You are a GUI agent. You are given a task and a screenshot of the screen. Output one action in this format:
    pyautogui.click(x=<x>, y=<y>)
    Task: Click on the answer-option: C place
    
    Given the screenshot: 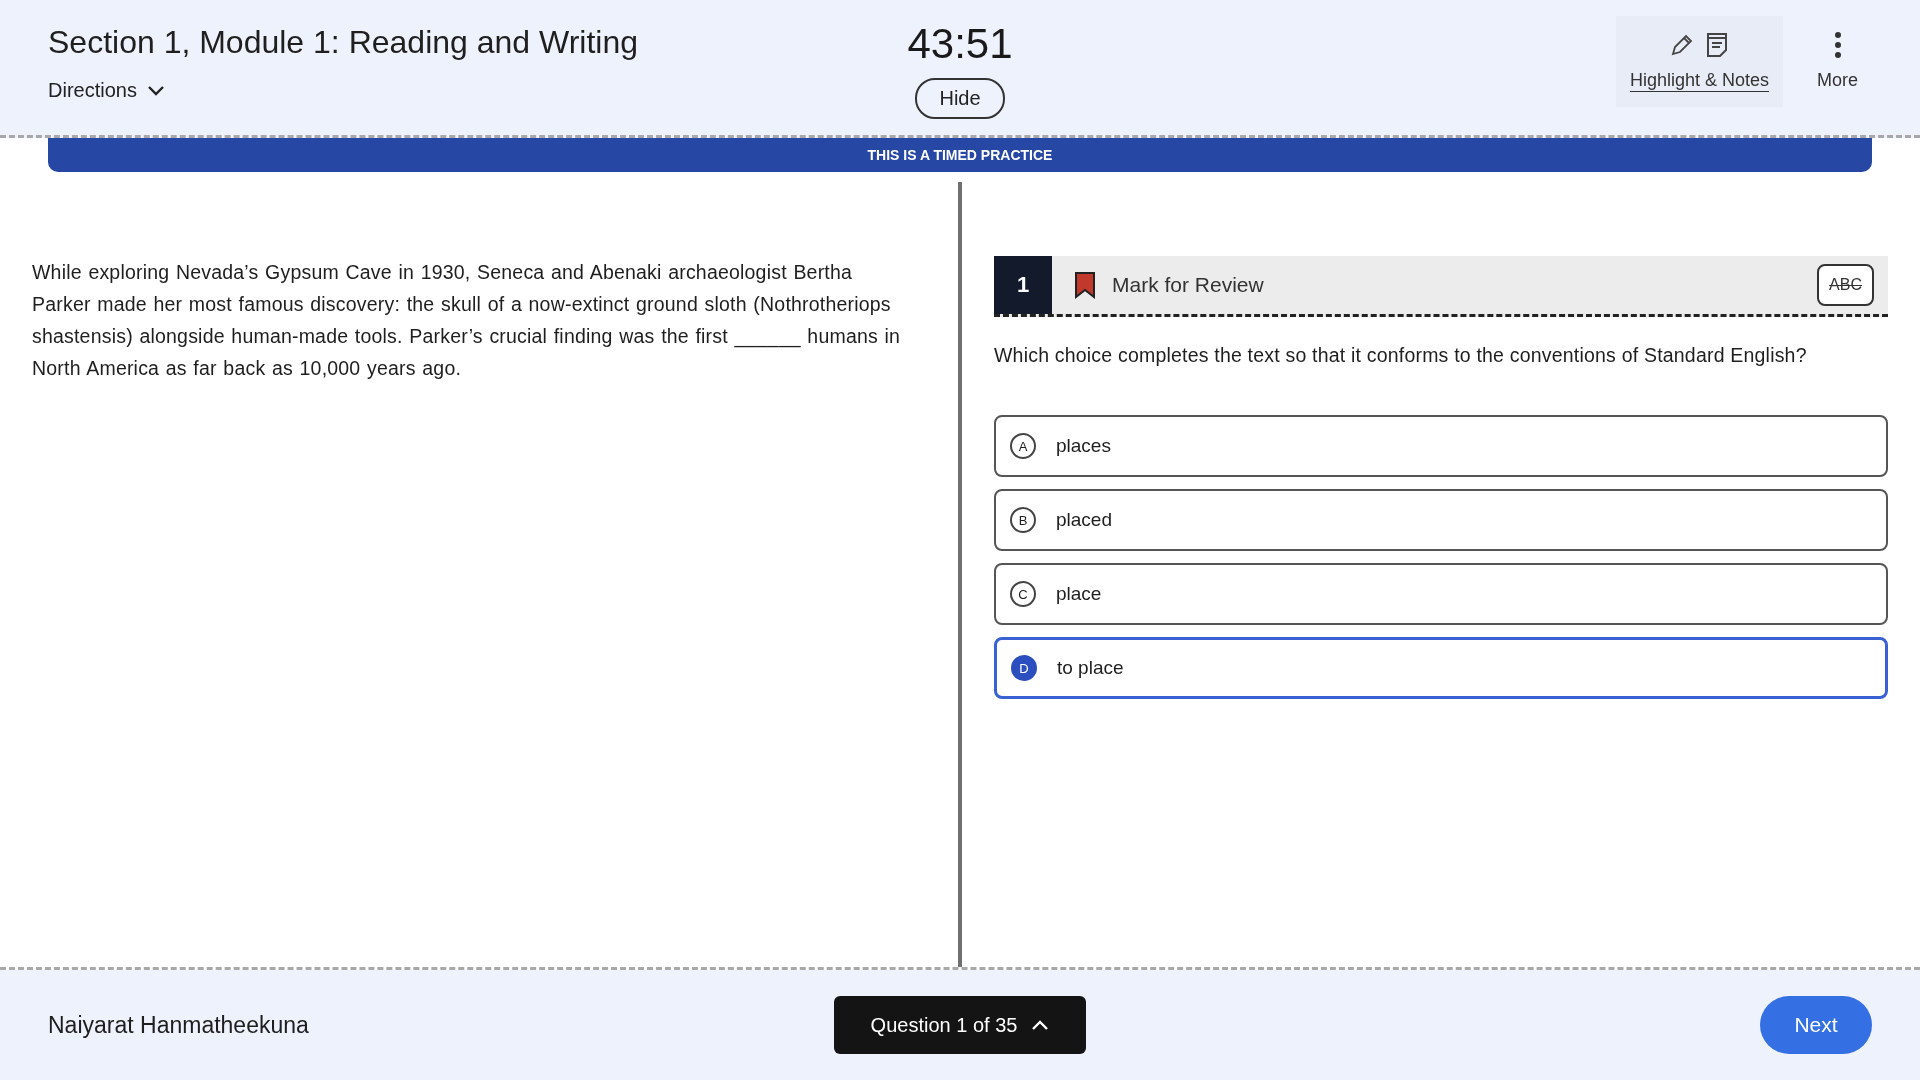 What is the action you would take?
    pyautogui.click(x=1441, y=594)
    